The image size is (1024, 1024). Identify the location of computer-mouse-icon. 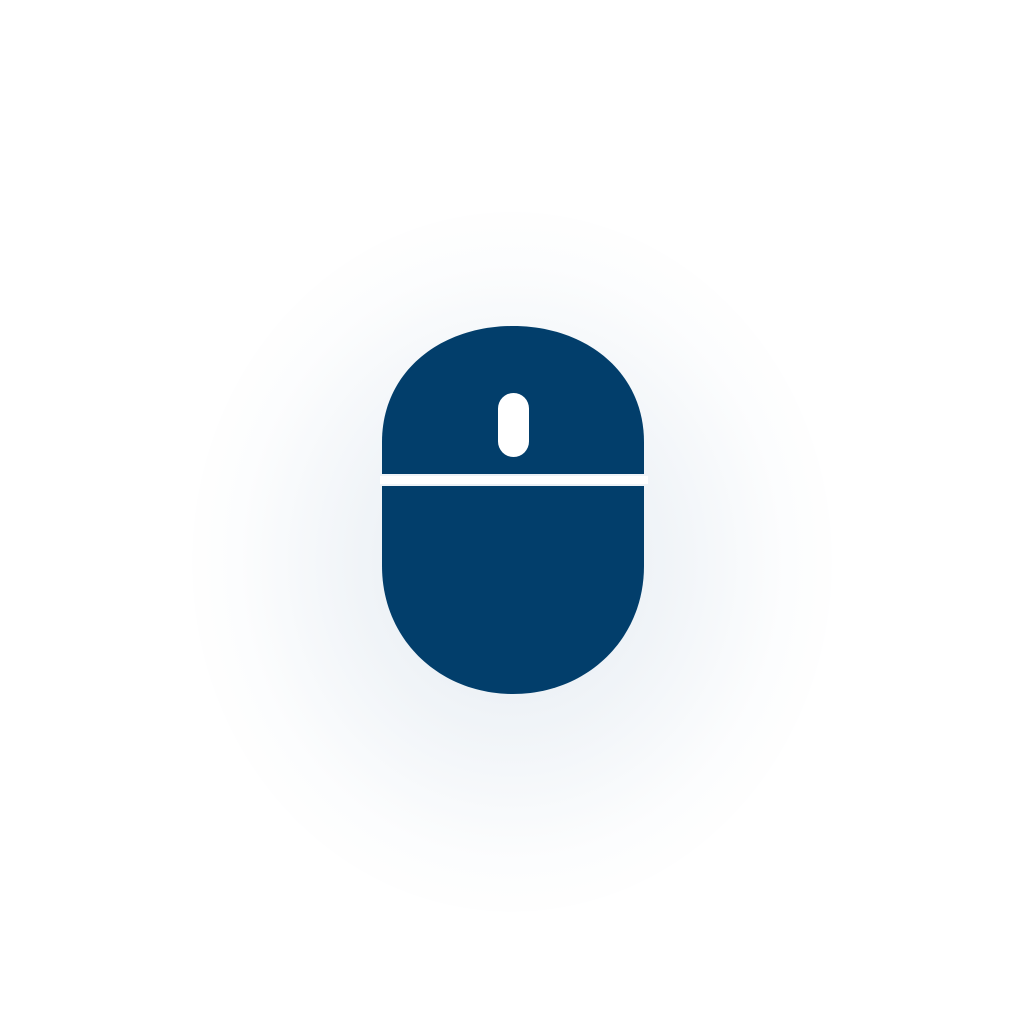
(514, 510).